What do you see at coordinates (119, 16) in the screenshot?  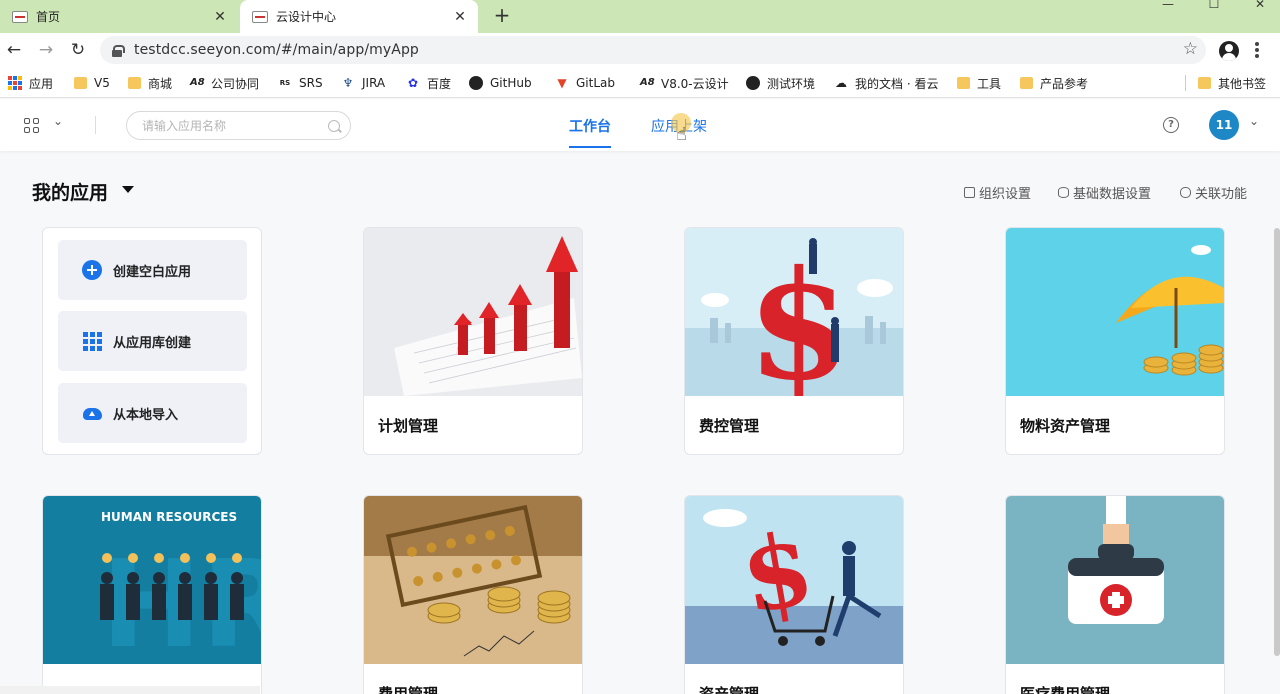 I see `browser-tab-home: 首页 ✕` at bounding box center [119, 16].